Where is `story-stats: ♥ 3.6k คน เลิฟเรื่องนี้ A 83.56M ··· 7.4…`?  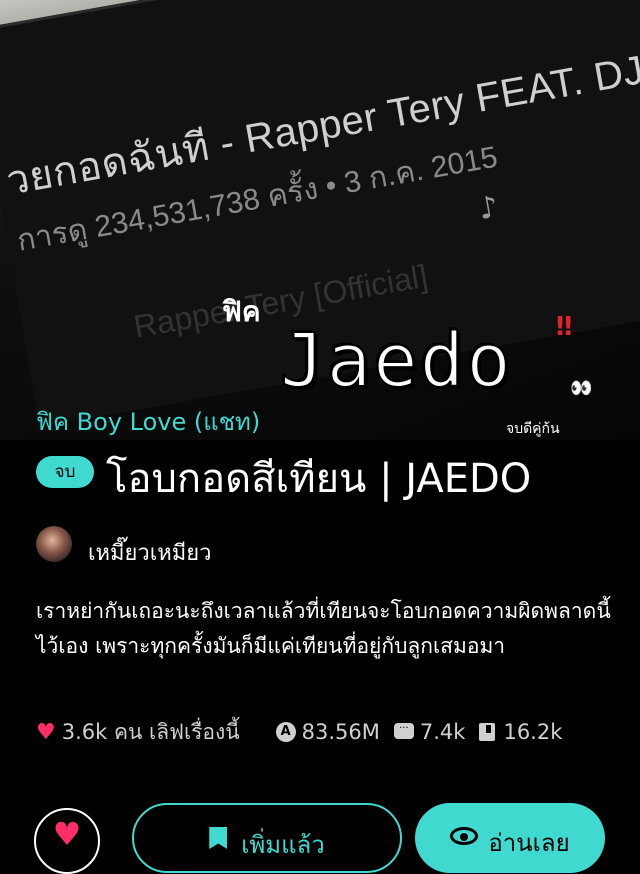
story-stats: ♥ 3.6k คน เลิฟเรื่องนี้ A 83.56M ··· 7.4… is located at coordinates (326, 732).